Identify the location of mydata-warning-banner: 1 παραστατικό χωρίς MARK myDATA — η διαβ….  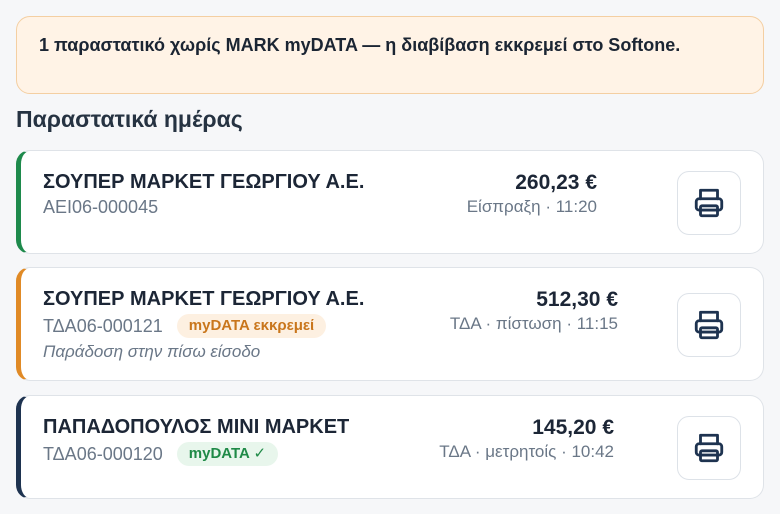
(390, 55).